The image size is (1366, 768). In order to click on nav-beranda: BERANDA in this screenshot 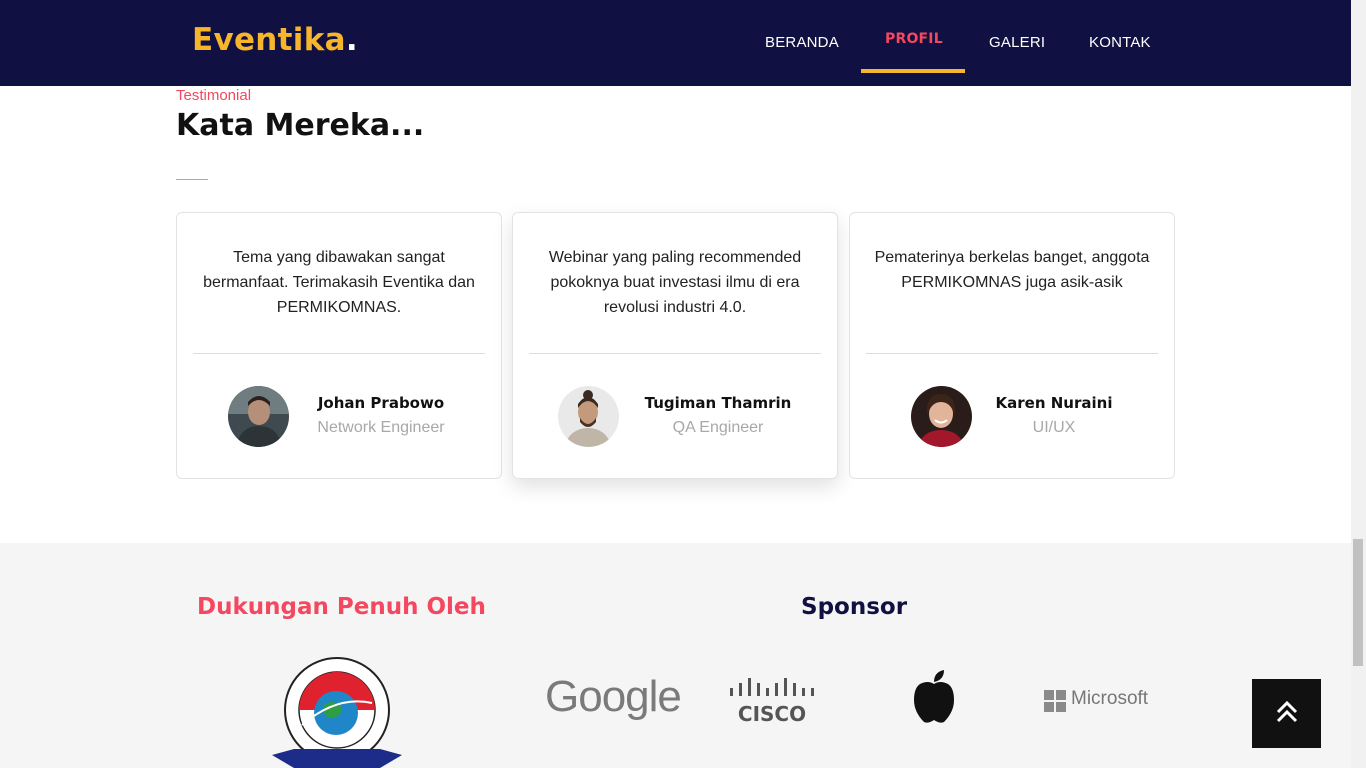, I will do `click(802, 42)`.